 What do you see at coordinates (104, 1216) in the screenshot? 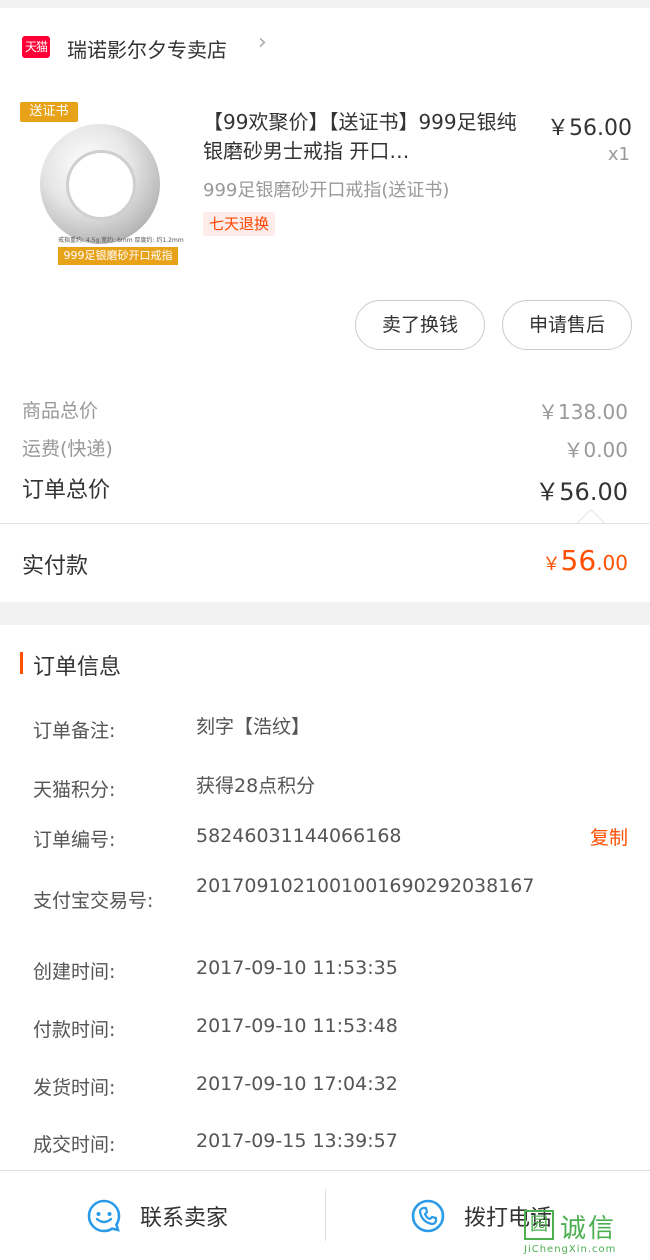
I see `chat-smile-icon` at bounding box center [104, 1216].